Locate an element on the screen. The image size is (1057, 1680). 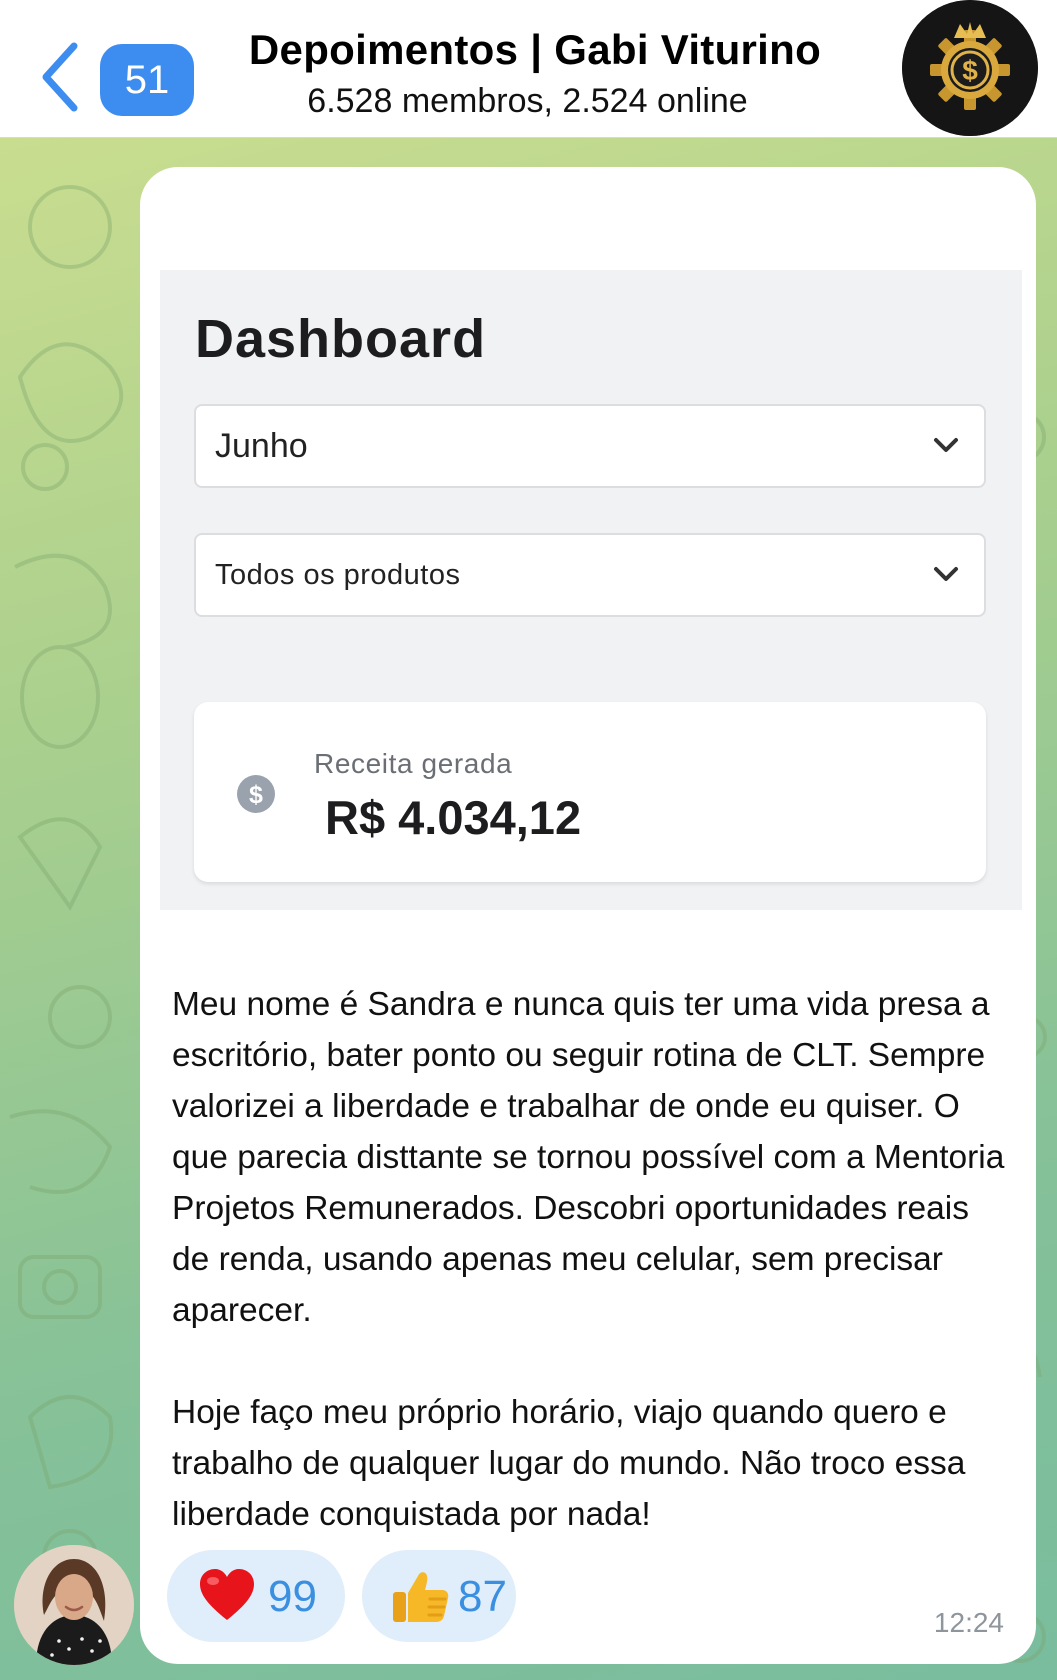
revenue-label: Receita gerada is located at coordinates (413, 763).